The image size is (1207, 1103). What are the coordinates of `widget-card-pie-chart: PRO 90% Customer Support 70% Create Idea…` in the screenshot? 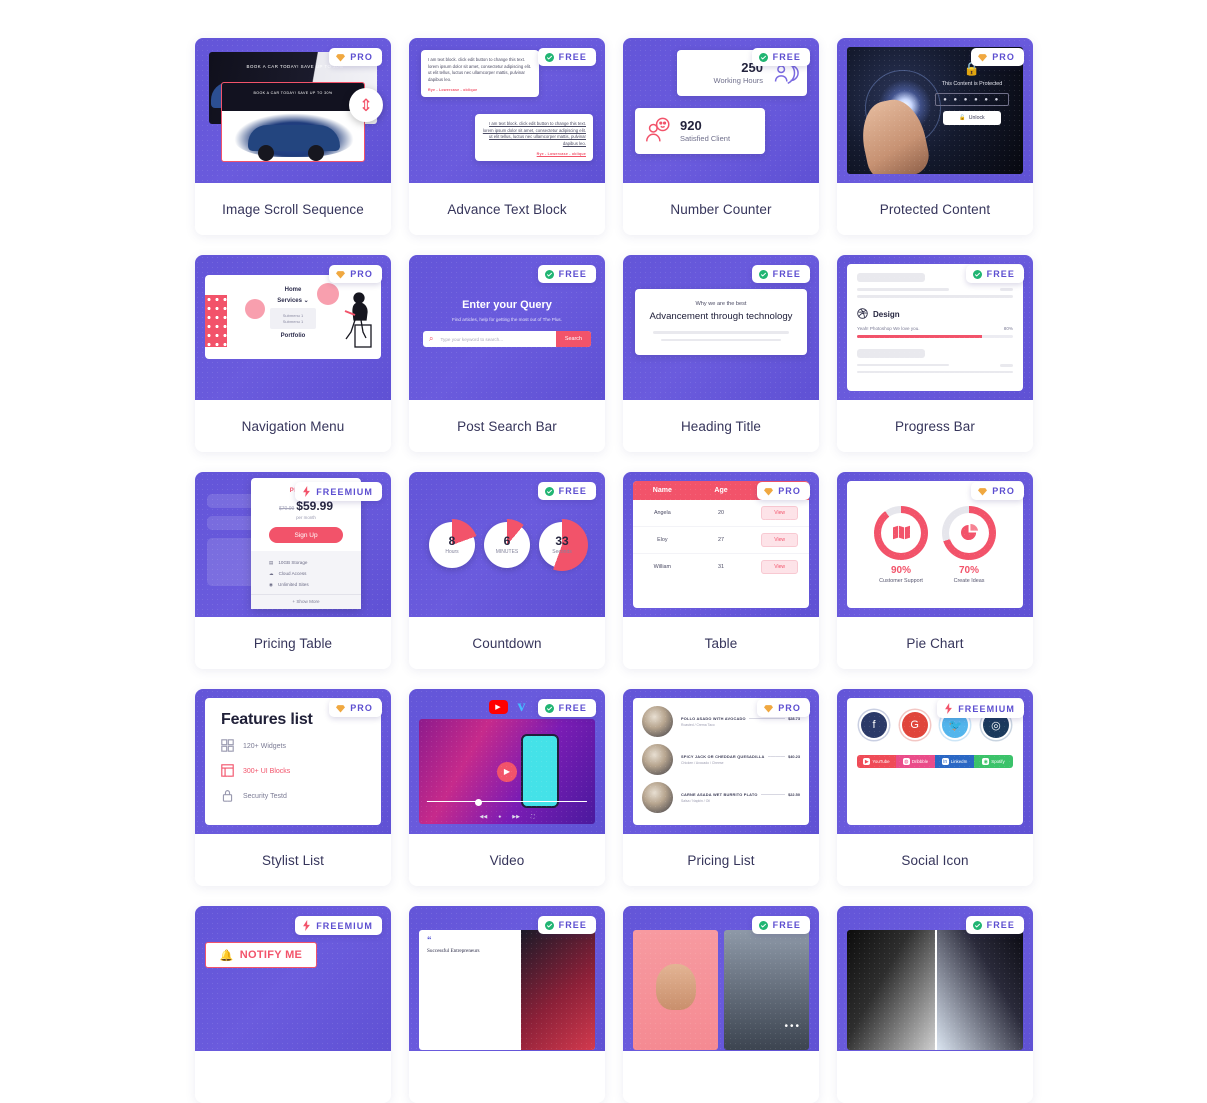 It's located at (935, 570).